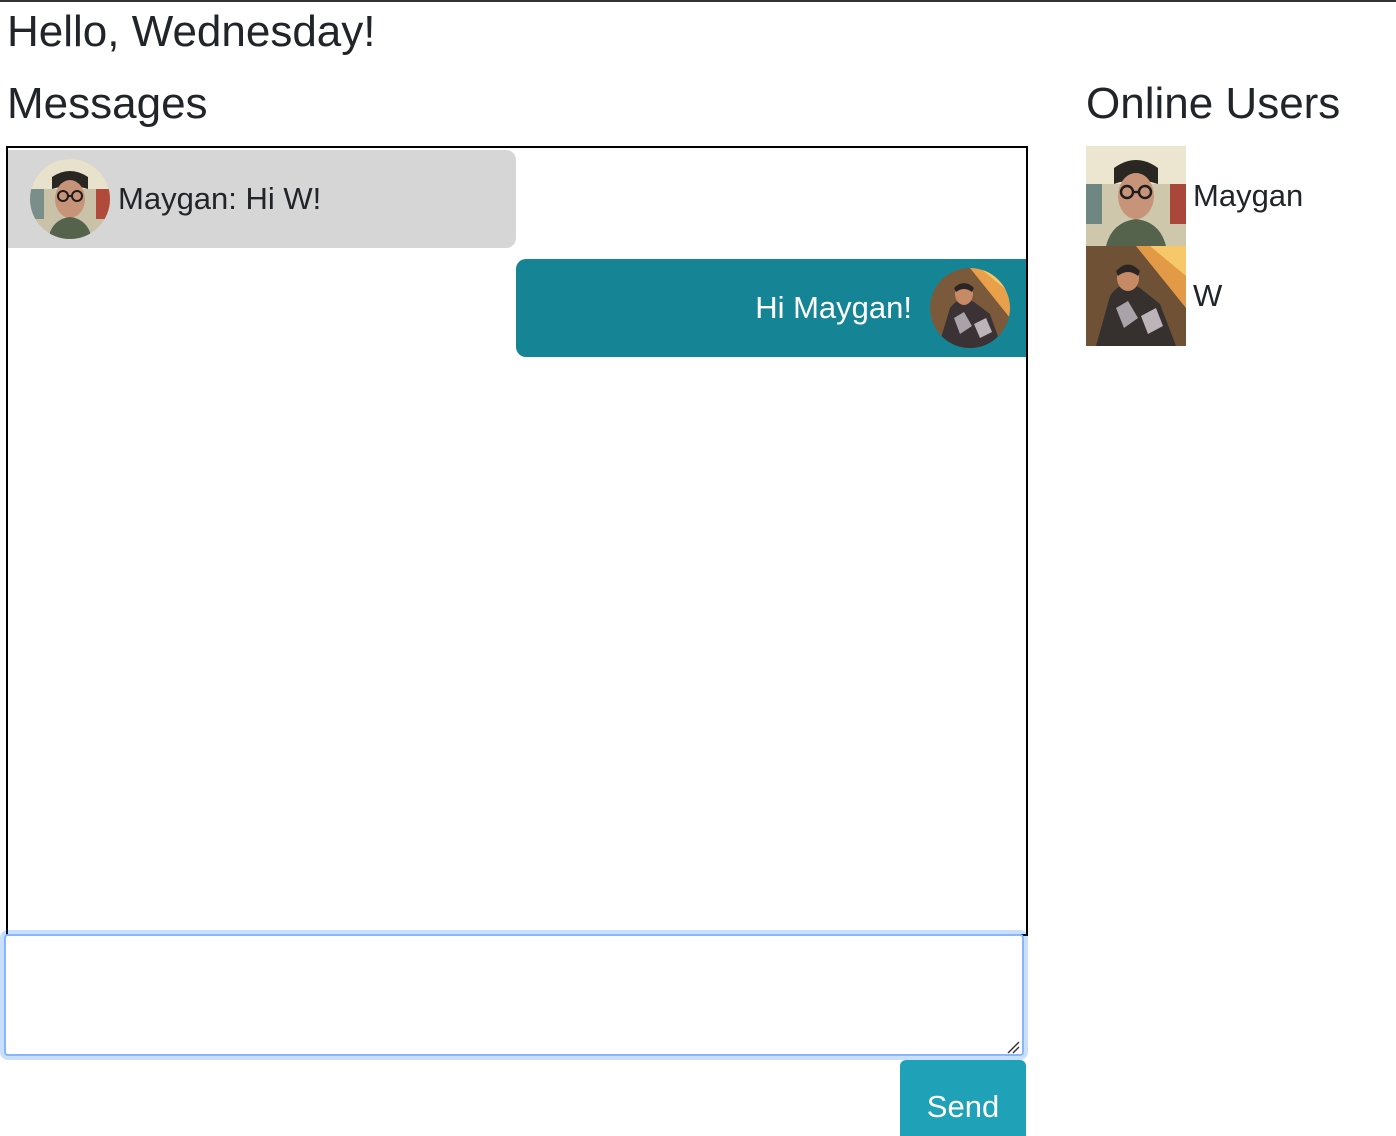 This screenshot has width=1396, height=1136. Describe the element at coordinates (970, 308) in the screenshot. I see `w-avatar-icon` at that location.